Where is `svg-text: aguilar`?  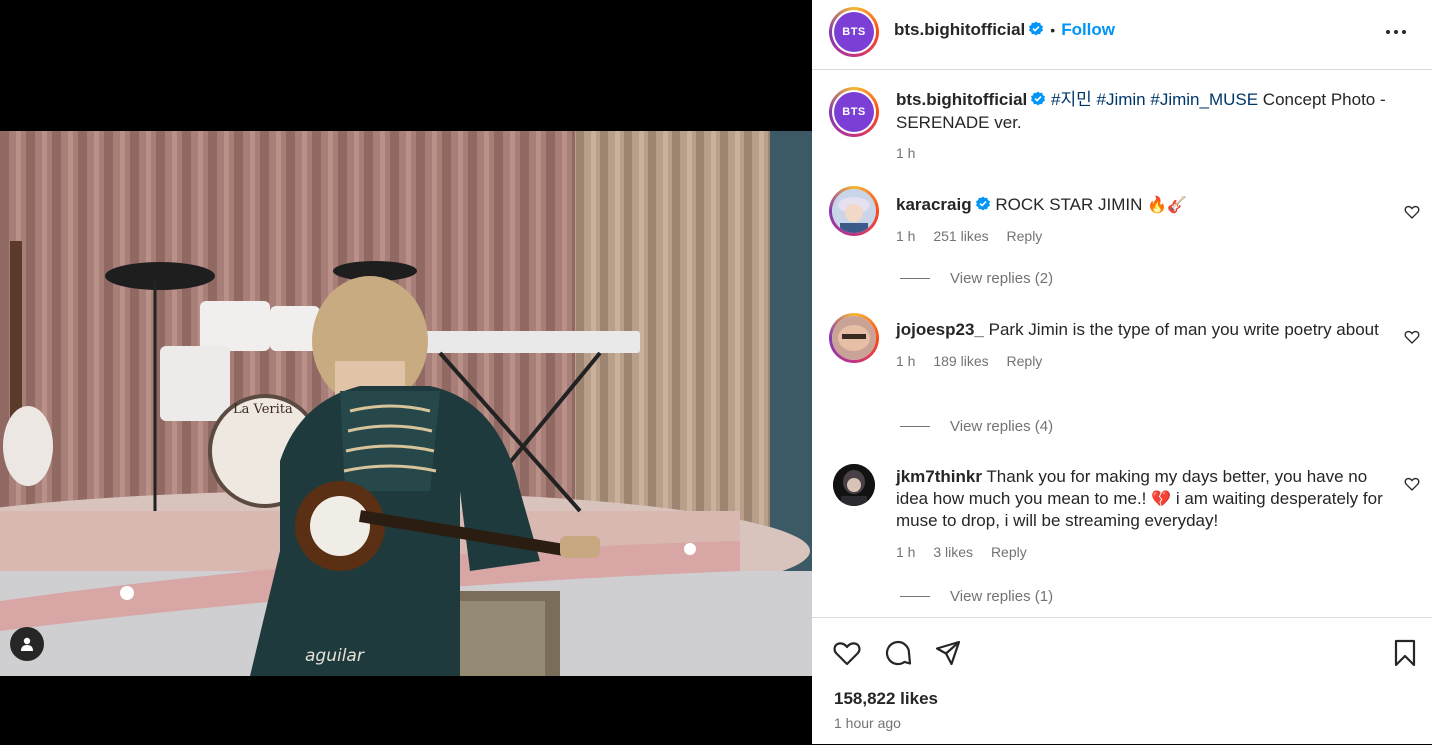 svg-text: aguilar is located at coordinates (335, 656).